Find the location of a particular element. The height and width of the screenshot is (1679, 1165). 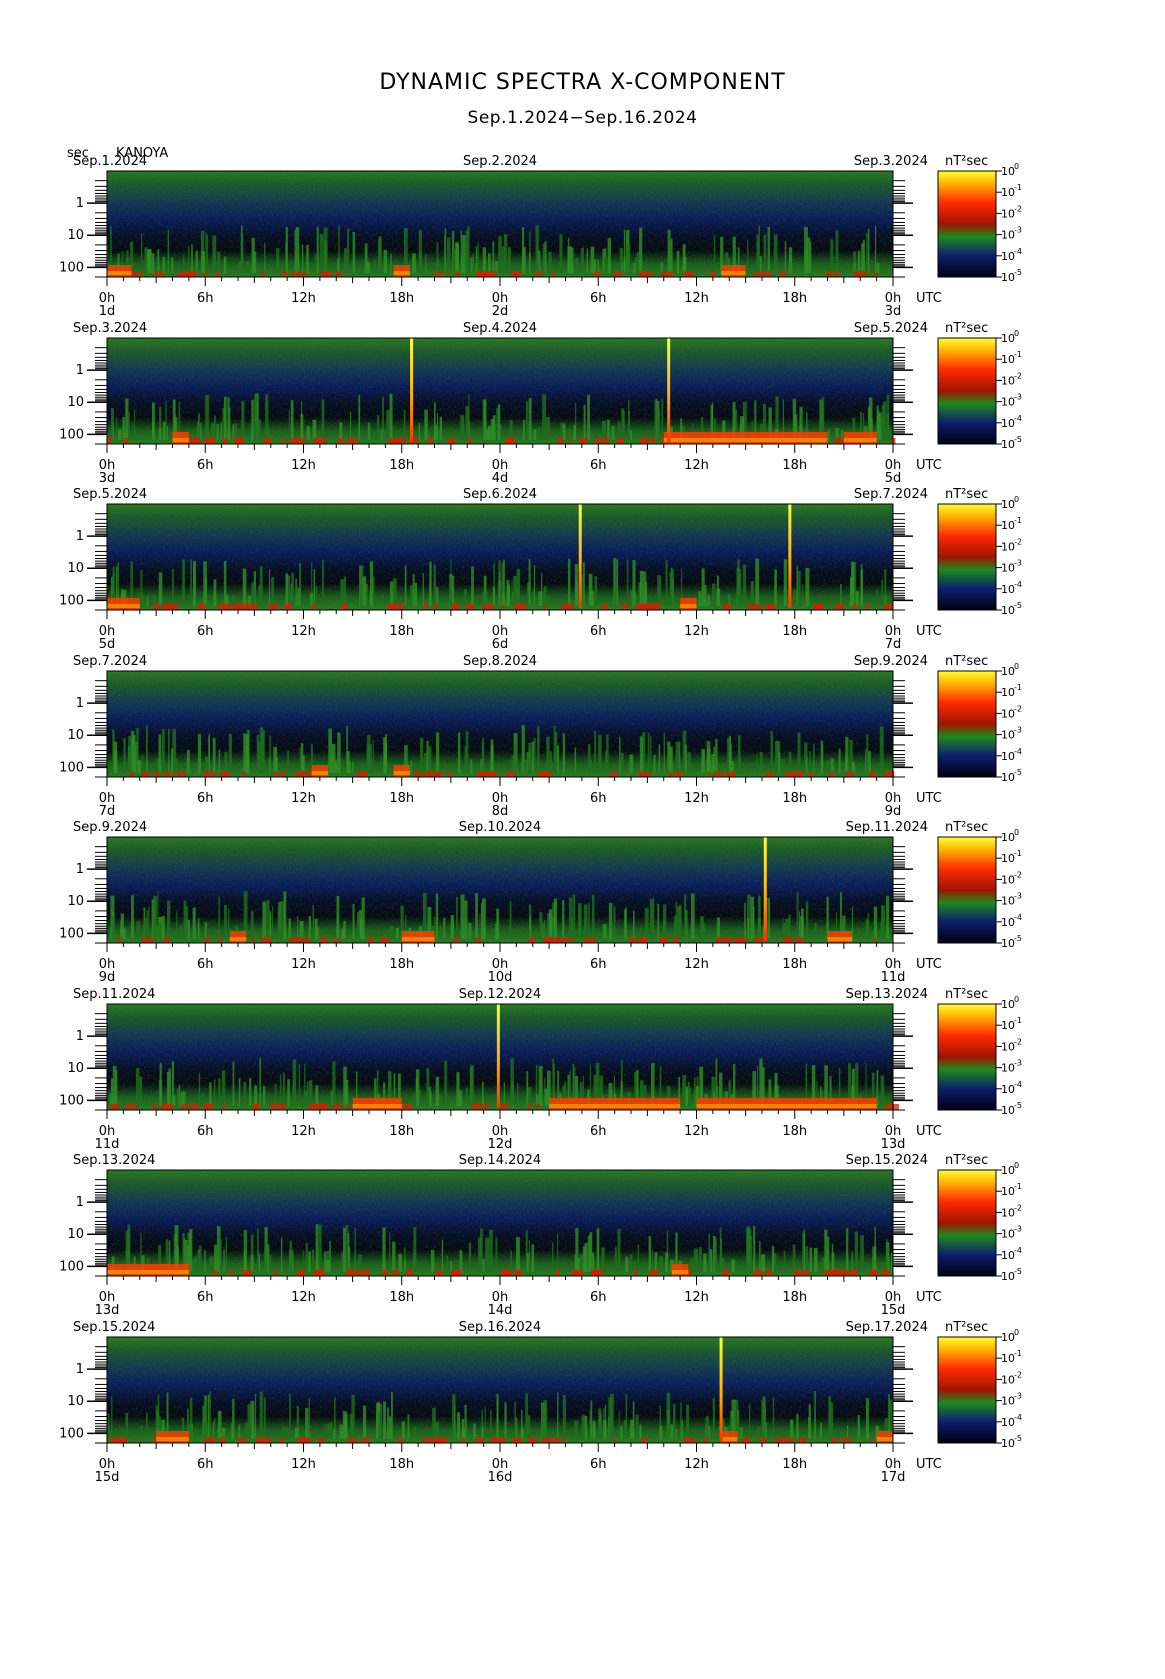

day-label: 16d is located at coordinates (500, 1477).